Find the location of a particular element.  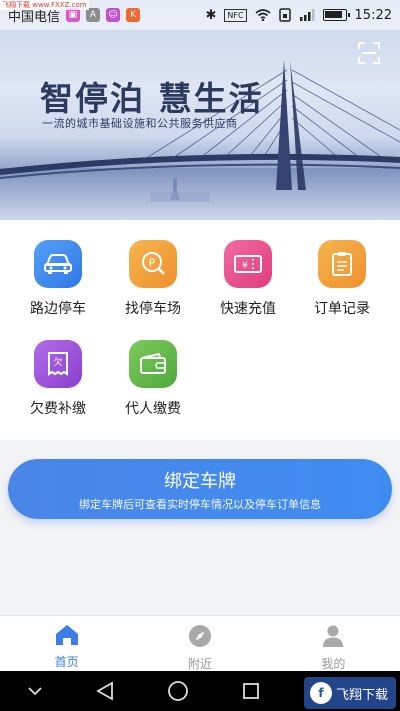

bind-plate-button: 绑定车牌 绑定车牌后可查看实时停车情况以及停车订单信息 is located at coordinates (200, 489).